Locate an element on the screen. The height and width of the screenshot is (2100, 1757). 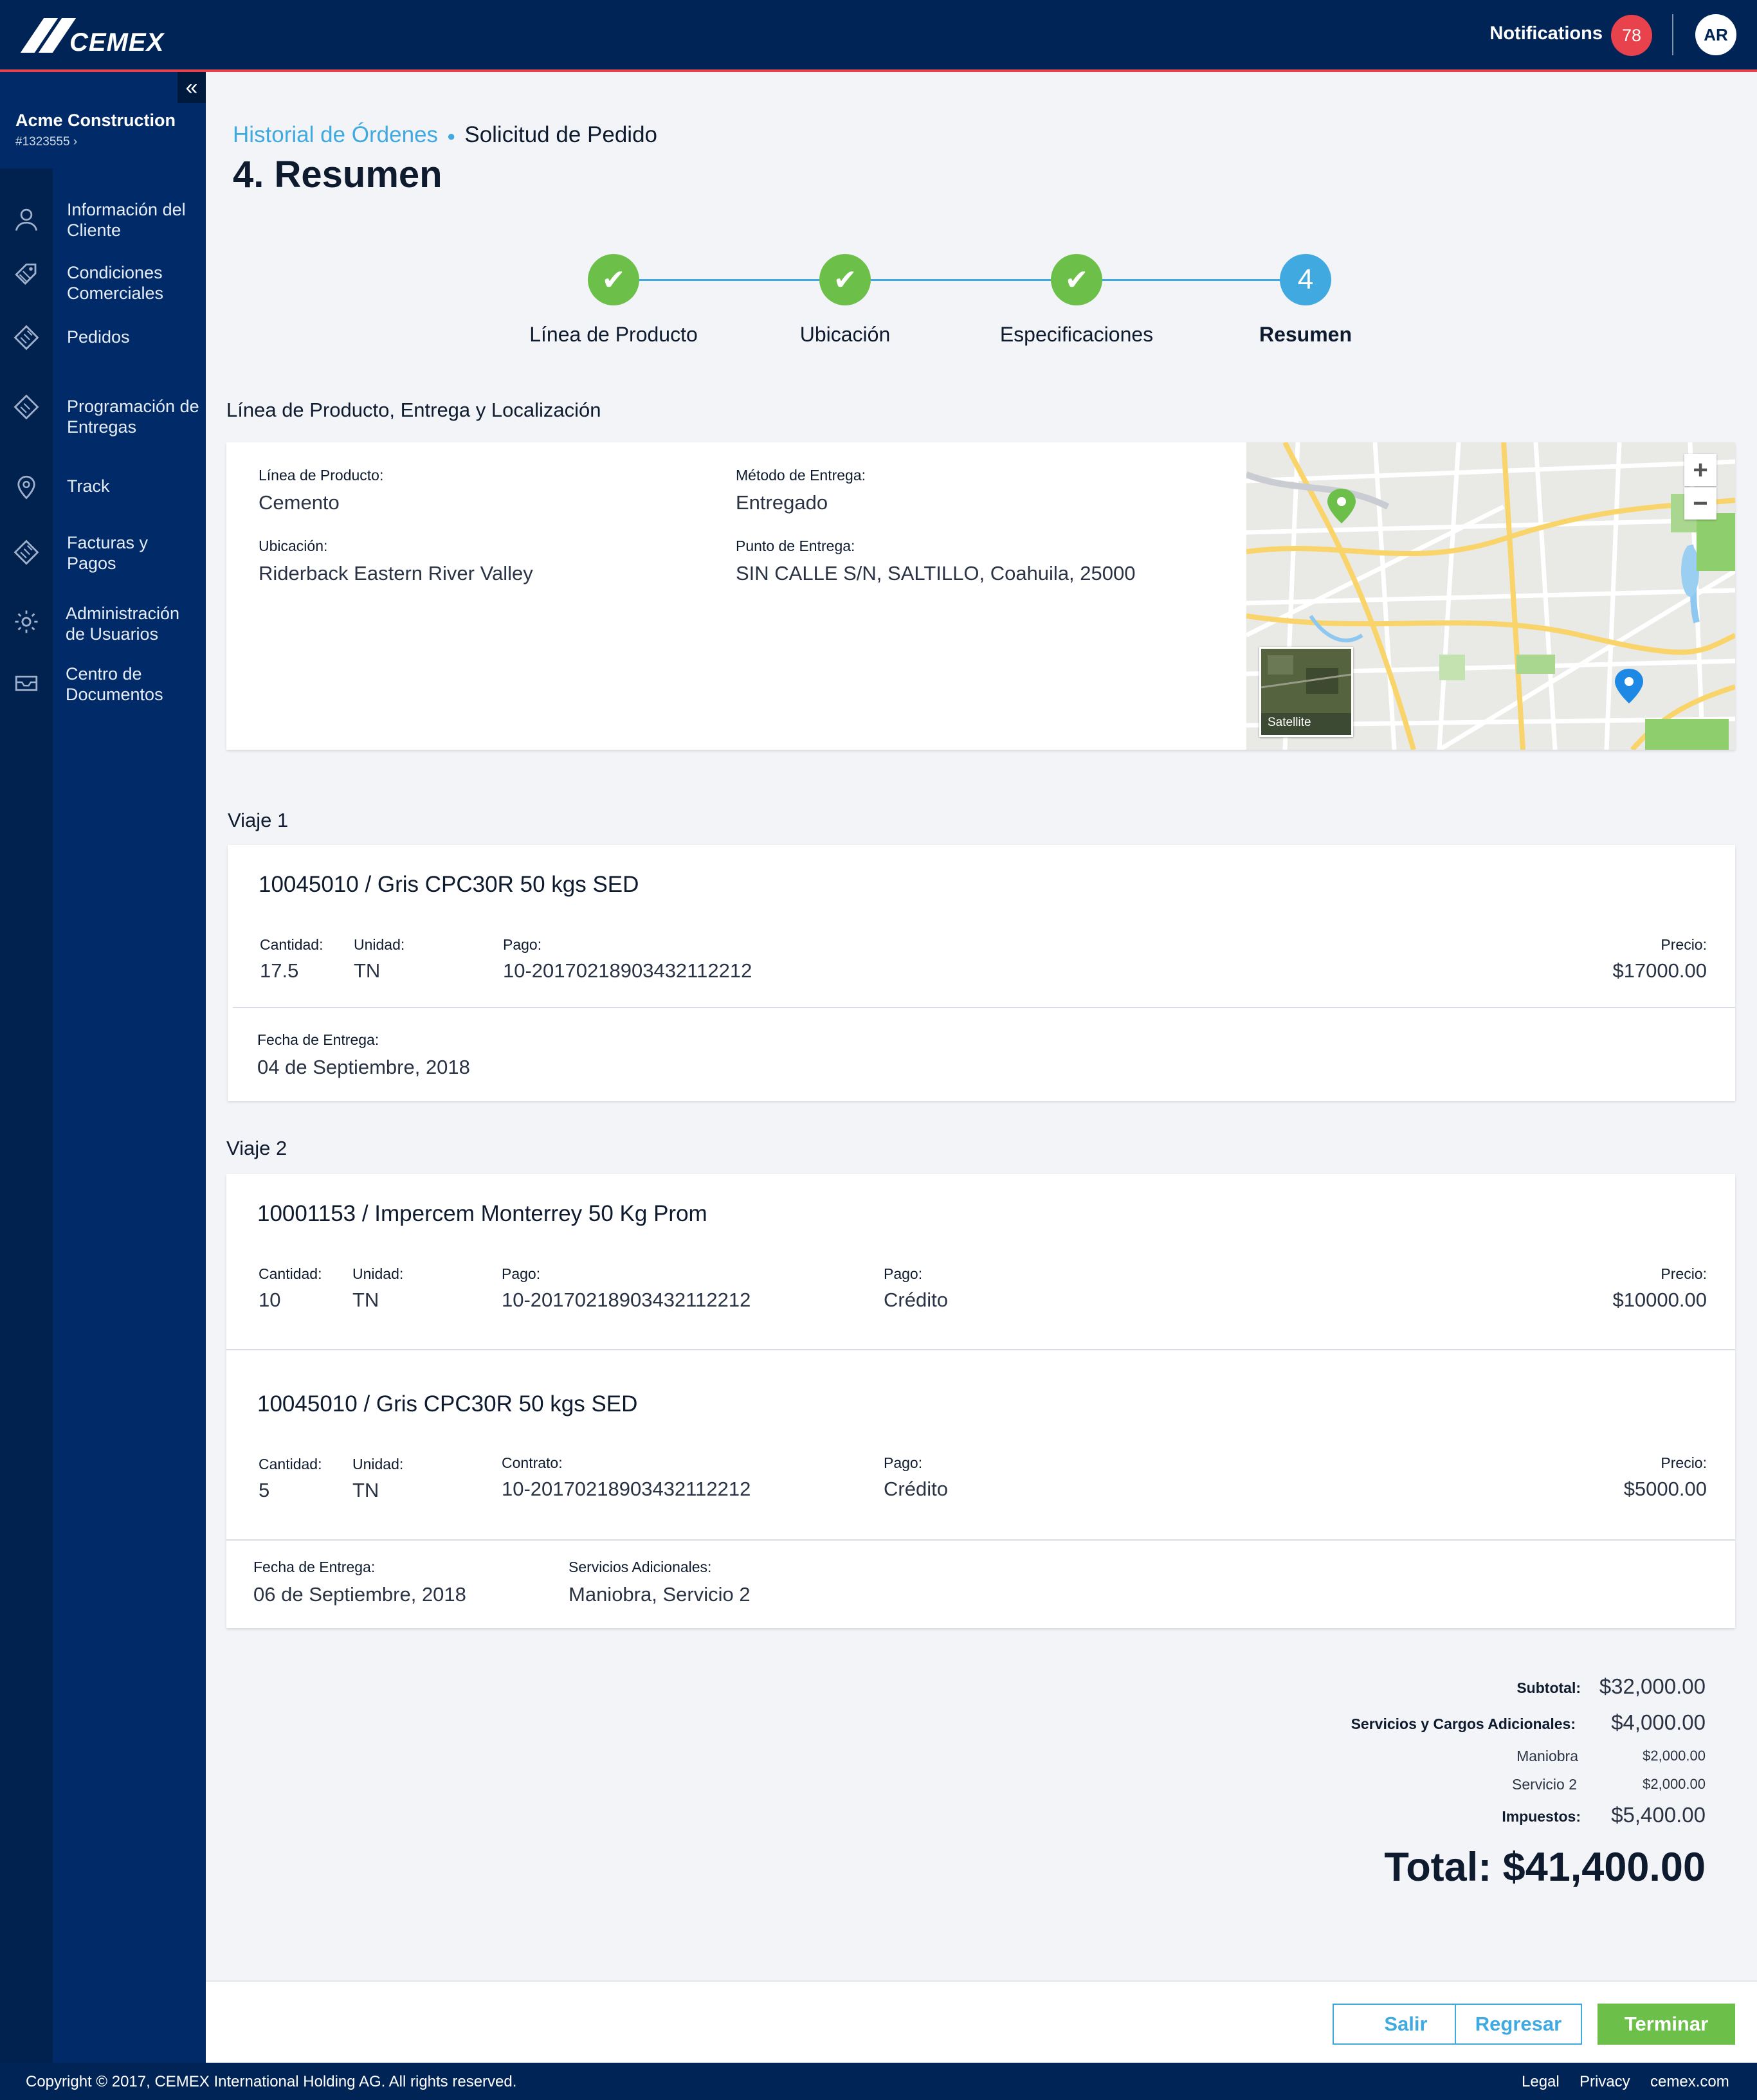
satellite-thumbnail is located at coordinates (1306, 681).